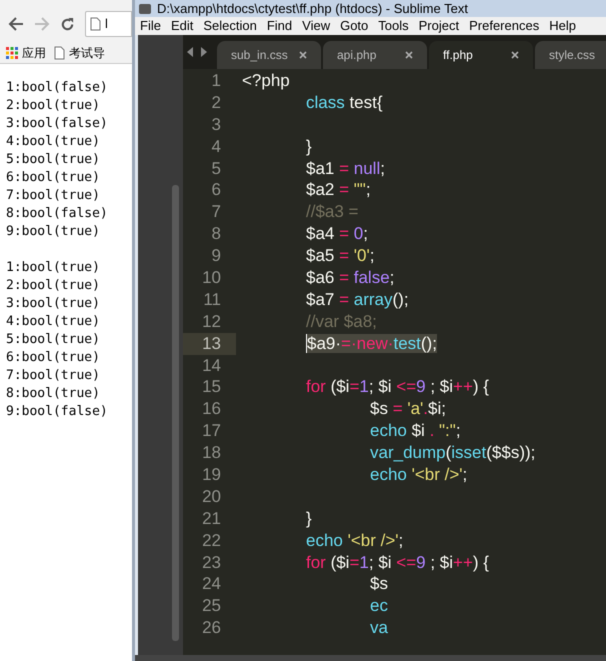  What do you see at coordinates (570, 55) in the screenshot?
I see `tab: style.css` at bounding box center [570, 55].